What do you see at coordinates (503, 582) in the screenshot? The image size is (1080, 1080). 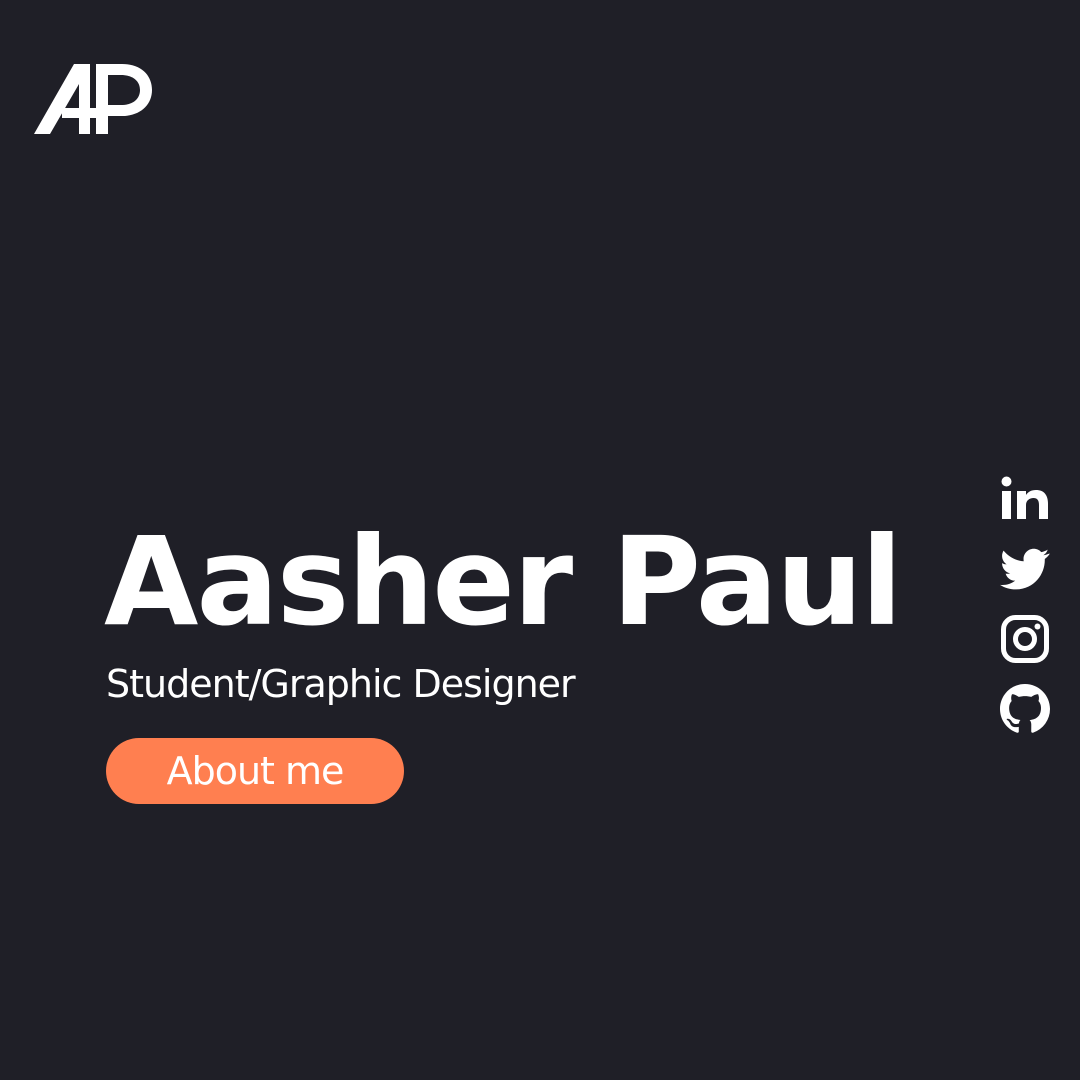 I see `hero-name: Aasher Paul` at bounding box center [503, 582].